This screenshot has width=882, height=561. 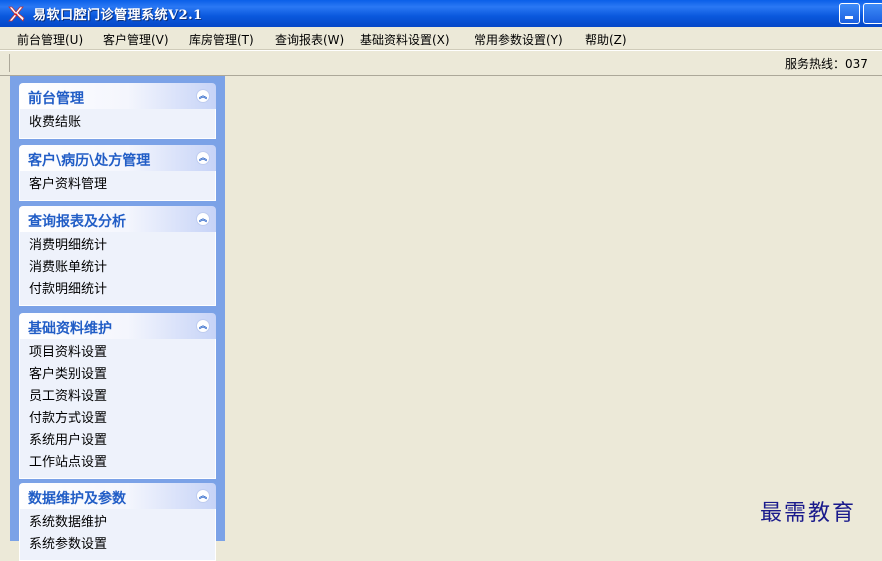 I want to click on link-workstation: 工作站点设置, so click(x=117, y=463).